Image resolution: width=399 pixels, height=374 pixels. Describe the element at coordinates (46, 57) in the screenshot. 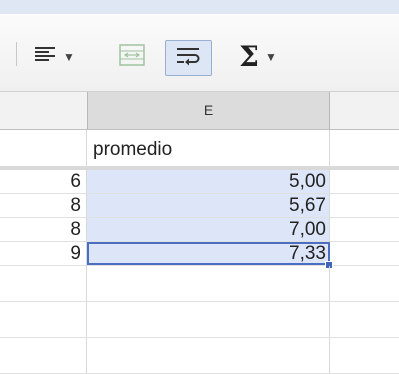

I see `align-left-icon` at that location.